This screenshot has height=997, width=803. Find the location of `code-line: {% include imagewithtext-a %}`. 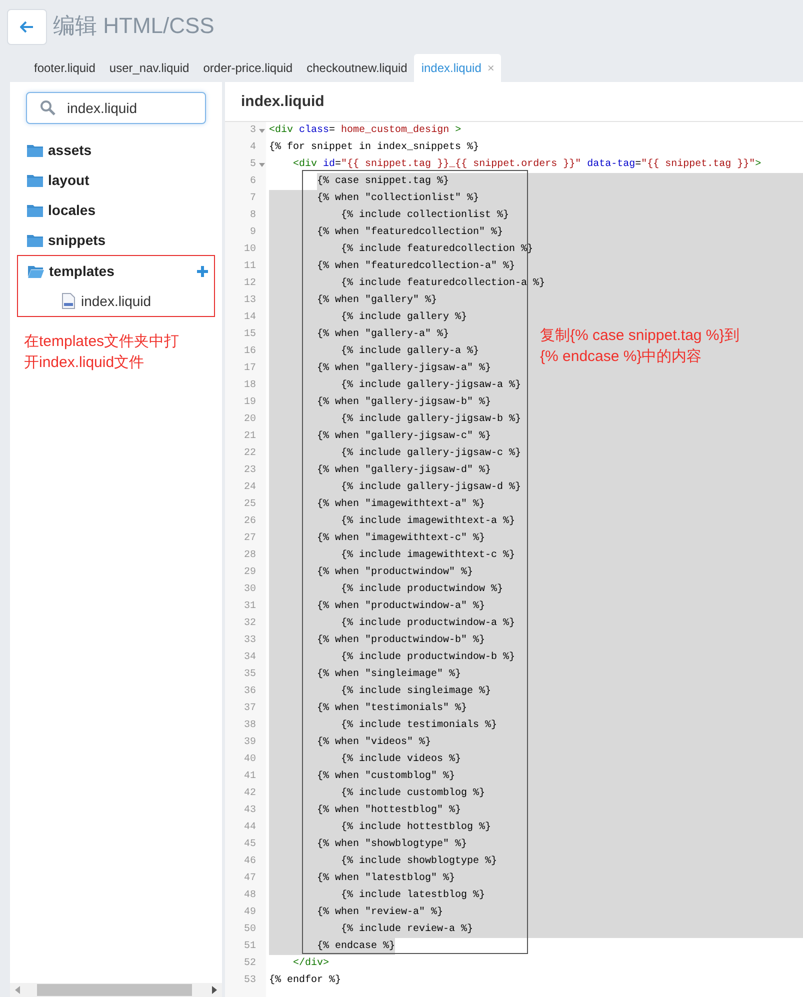

code-line: {% include imagewithtext-a %} is located at coordinates (428, 521).